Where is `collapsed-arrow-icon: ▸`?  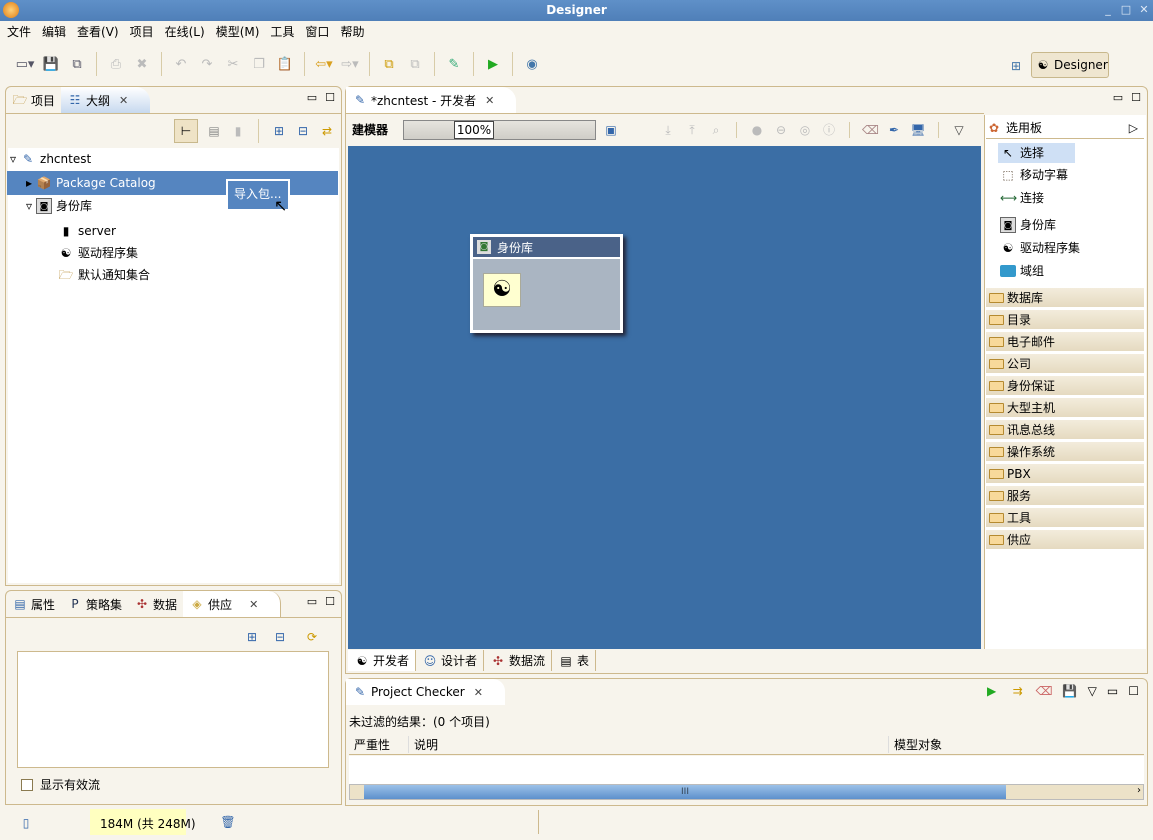
collapsed-arrow-icon: ▸ is located at coordinates (29, 183).